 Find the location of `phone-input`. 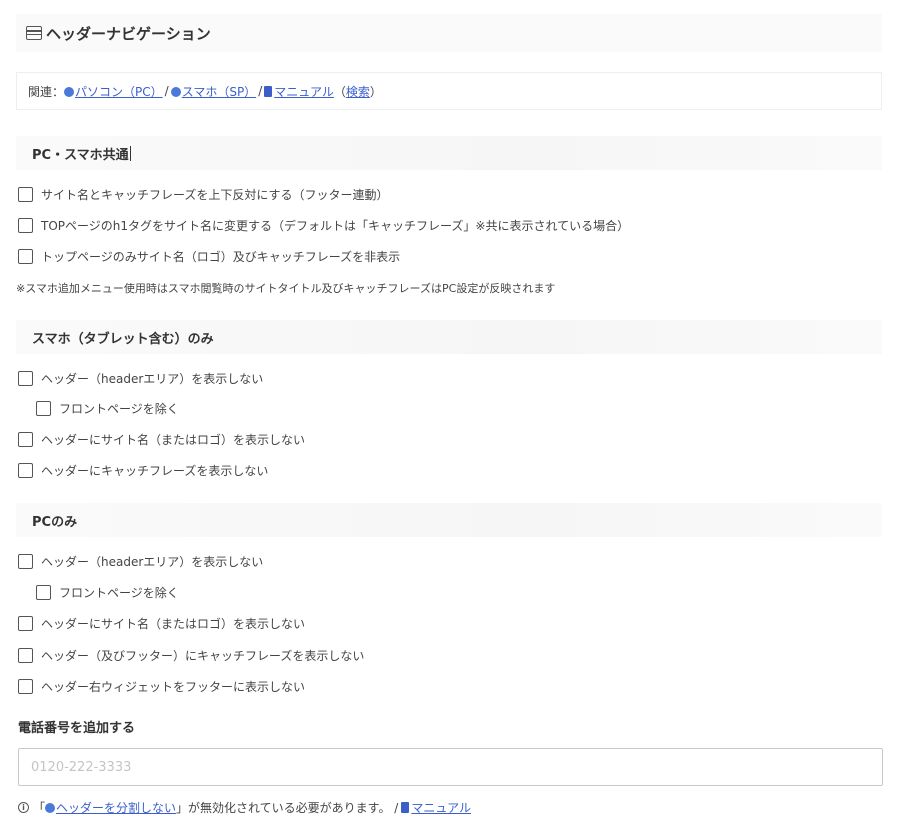

phone-input is located at coordinates (450, 767).